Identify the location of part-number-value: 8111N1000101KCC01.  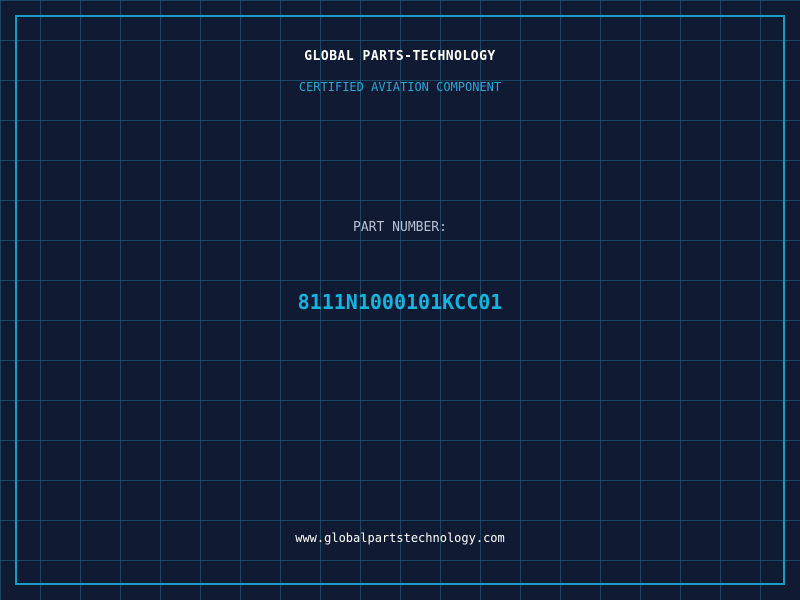
(400, 302).